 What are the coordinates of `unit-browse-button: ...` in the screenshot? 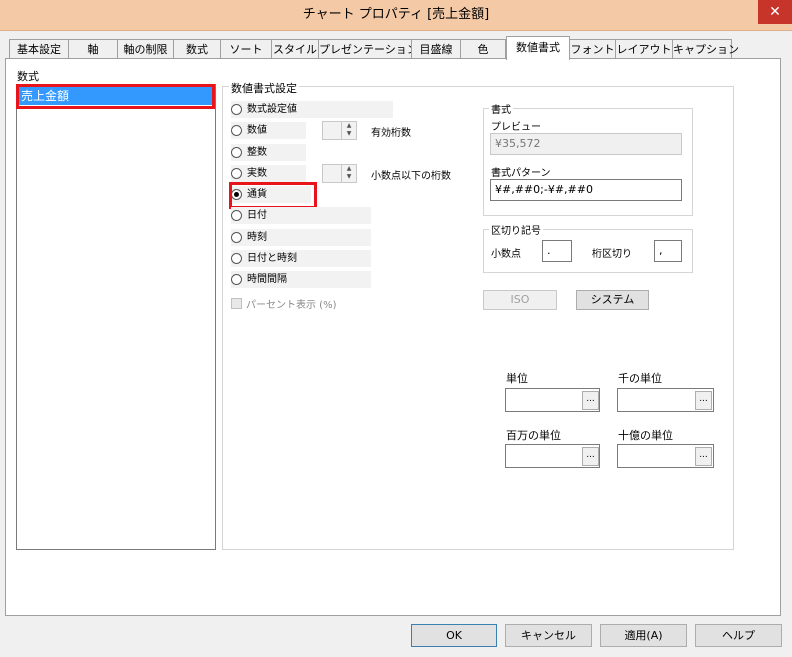 It's located at (590, 400).